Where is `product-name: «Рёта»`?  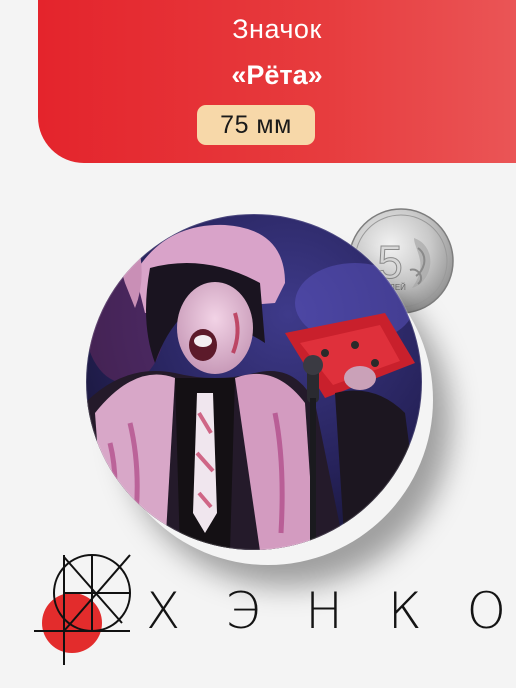 product-name: «Рёта» is located at coordinates (277, 75).